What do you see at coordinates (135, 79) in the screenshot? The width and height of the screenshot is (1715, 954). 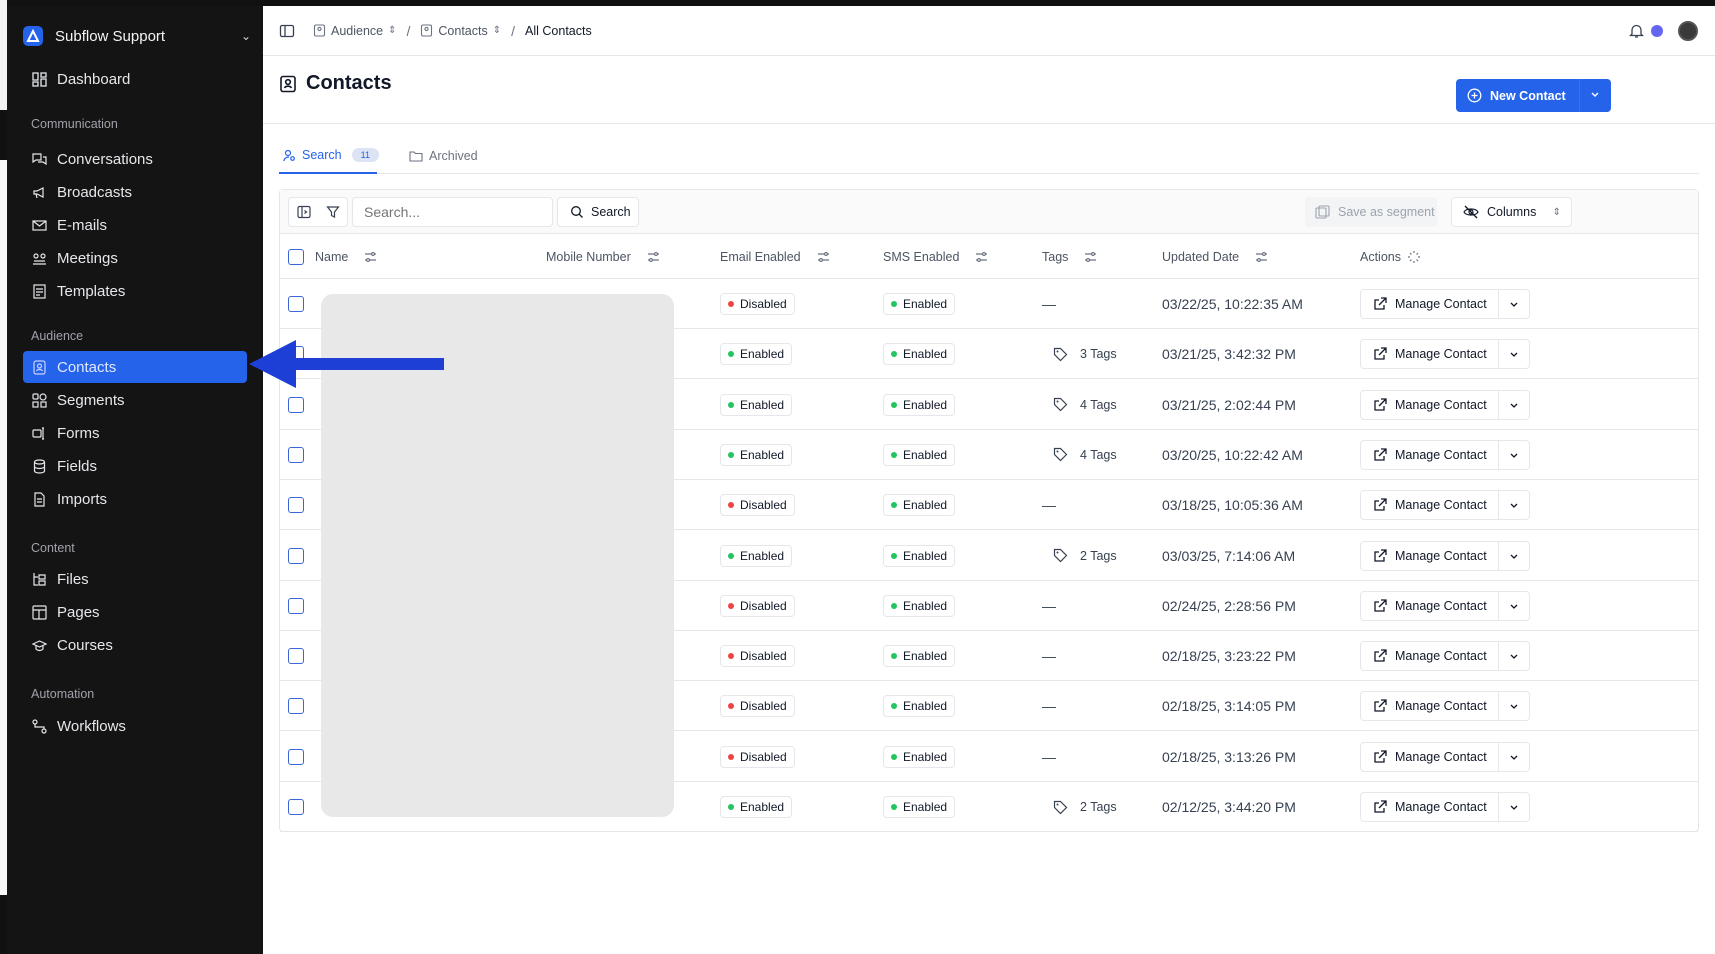 I see `sidebar-item-dashboard: Dashboard` at bounding box center [135, 79].